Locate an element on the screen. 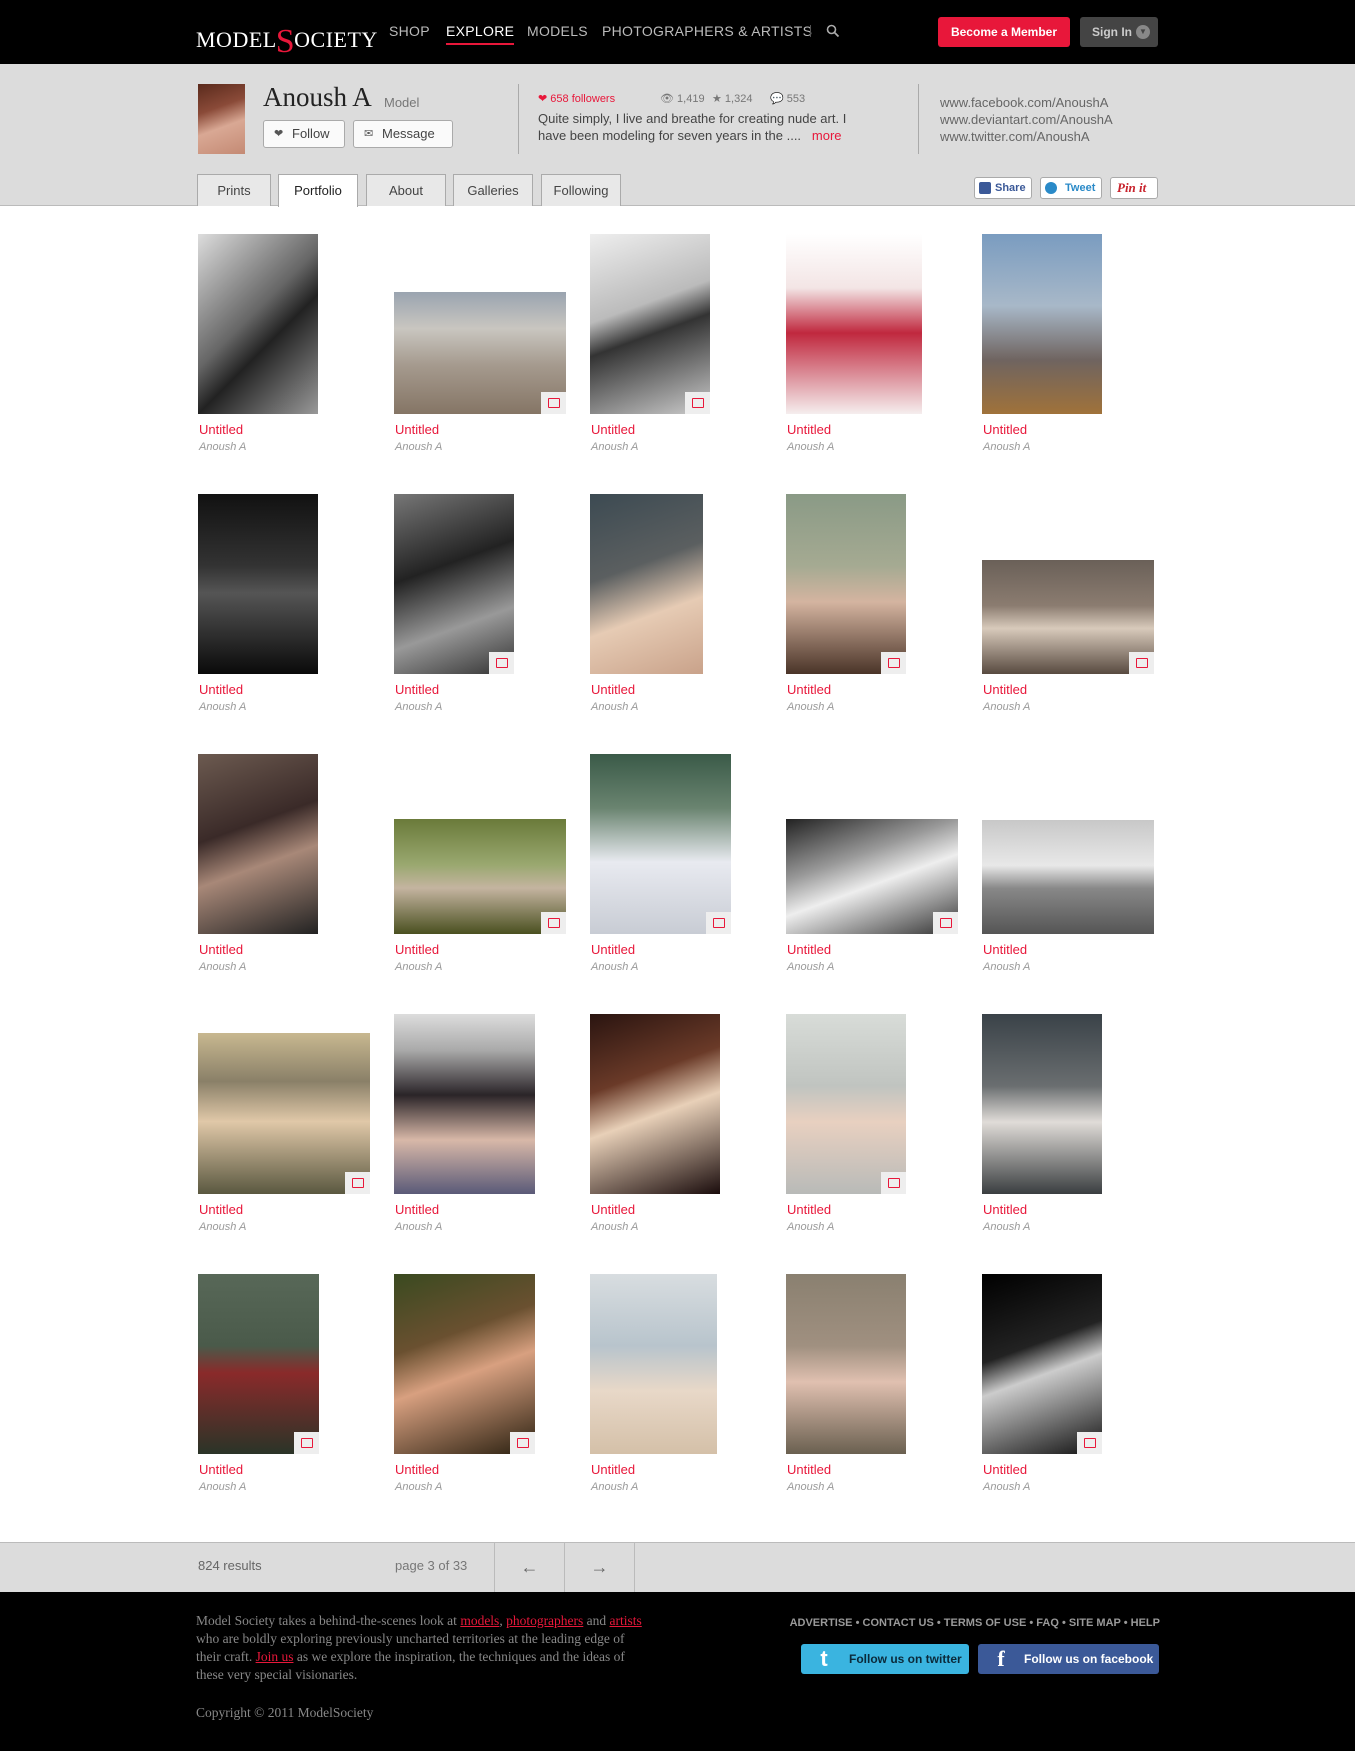 The height and width of the screenshot is (1751, 1355). facebook-share-button: Share is located at coordinates (1003, 188).